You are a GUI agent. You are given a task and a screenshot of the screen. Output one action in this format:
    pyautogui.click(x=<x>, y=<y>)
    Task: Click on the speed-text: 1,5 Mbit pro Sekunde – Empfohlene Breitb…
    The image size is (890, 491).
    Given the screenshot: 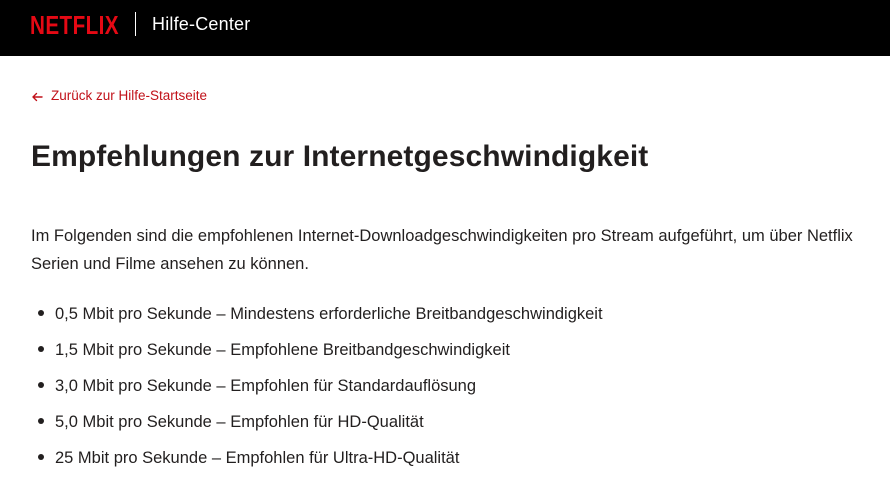 What is the action you would take?
    pyautogui.click(x=282, y=350)
    